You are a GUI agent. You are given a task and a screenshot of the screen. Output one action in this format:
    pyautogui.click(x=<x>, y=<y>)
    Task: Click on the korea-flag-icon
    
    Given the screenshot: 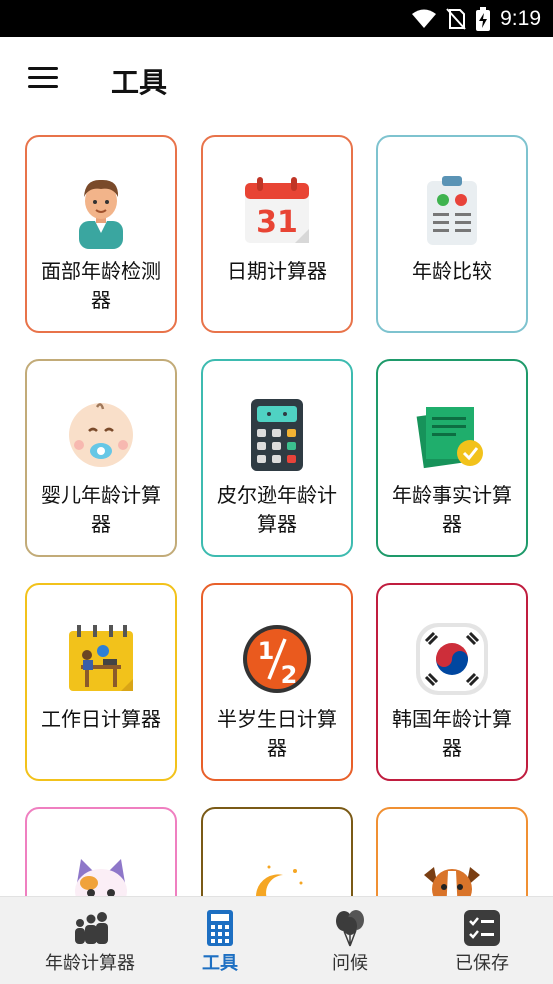 What is the action you would take?
    pyautogui.click(x=452, y=659)
    